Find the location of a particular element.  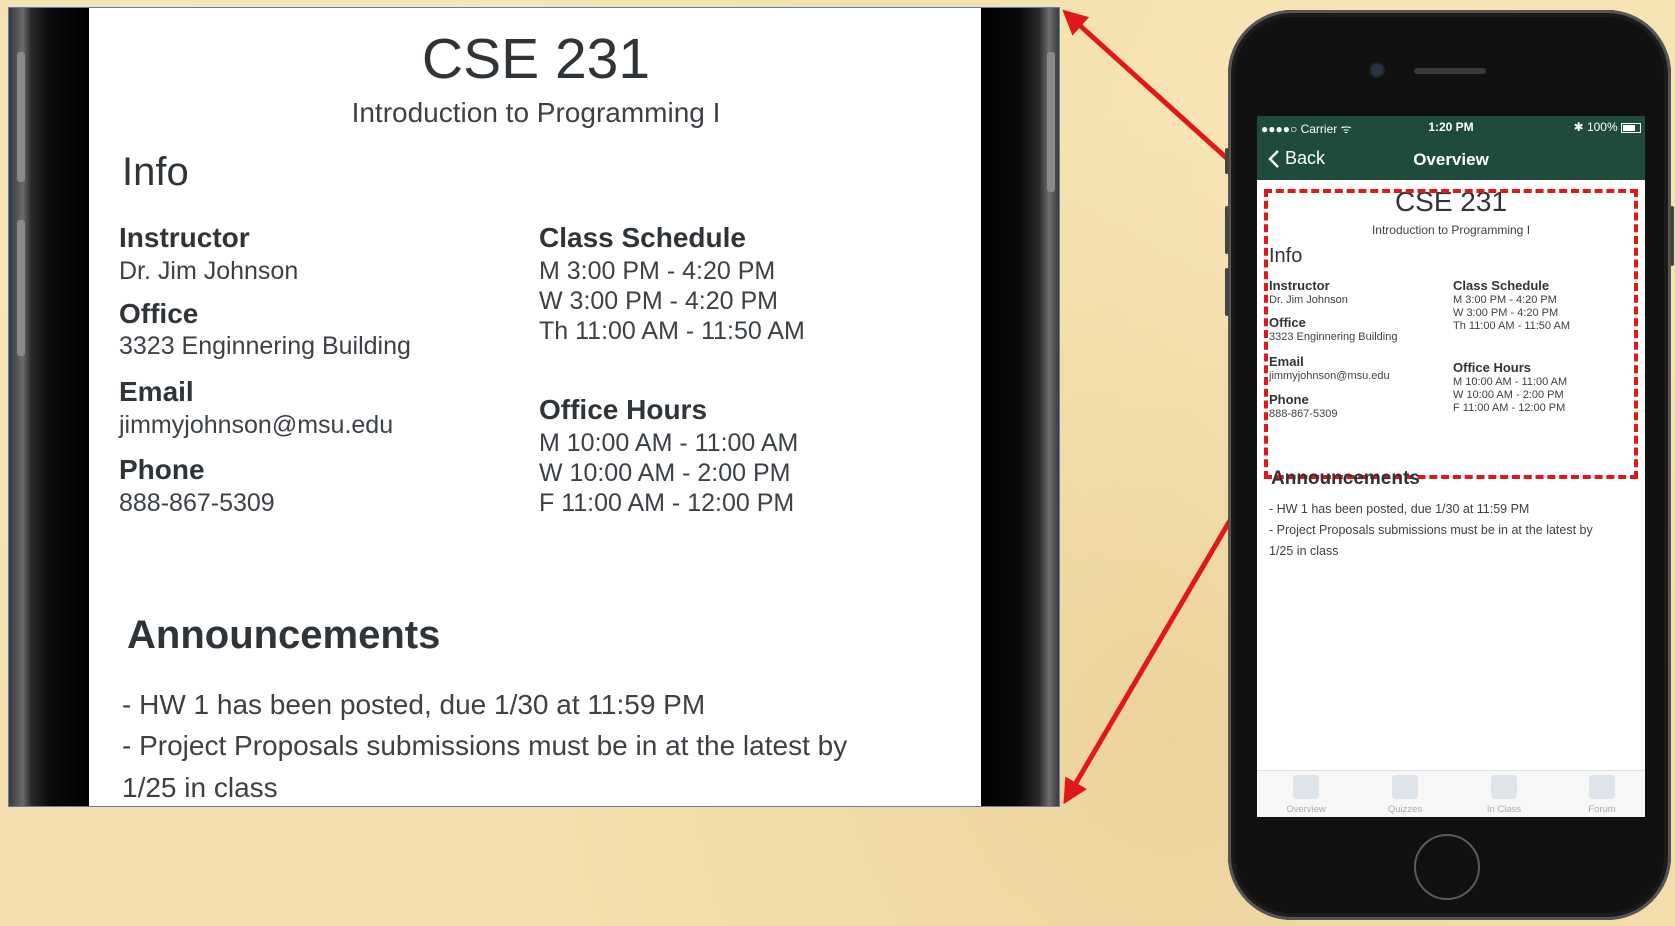

info-heading: Info is located at coordinates (155, 172).